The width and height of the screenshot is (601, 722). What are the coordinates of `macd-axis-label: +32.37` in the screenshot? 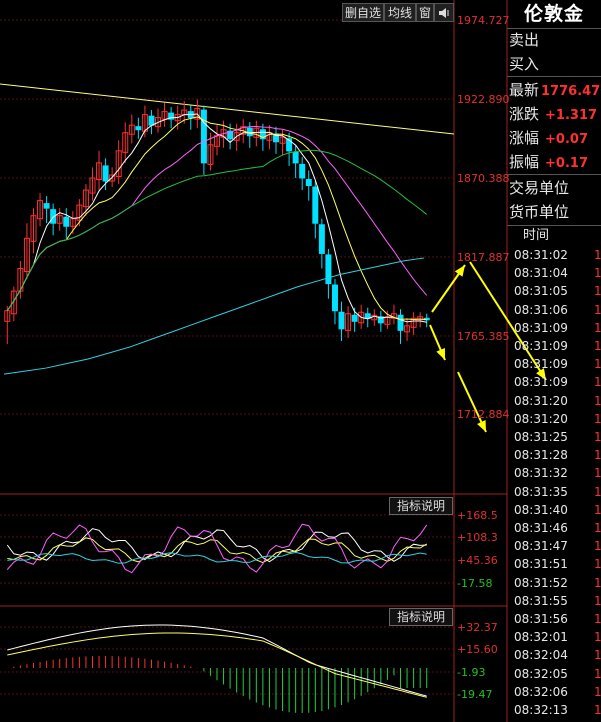 It's located at (477, 627).